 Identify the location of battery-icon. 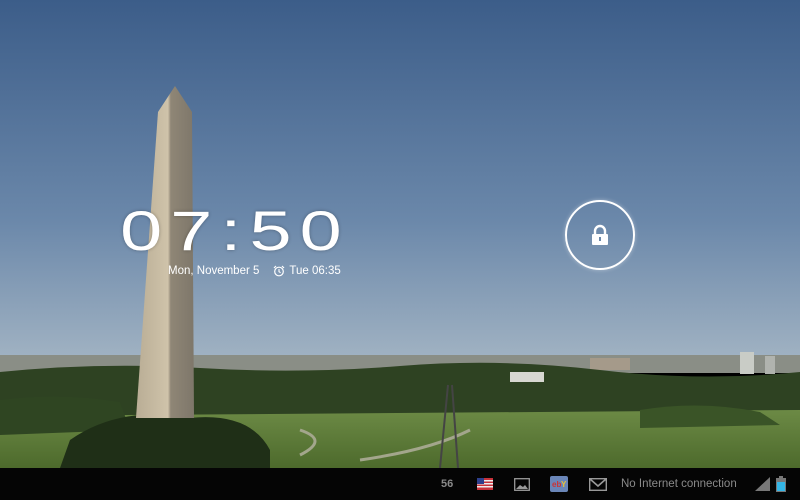
(781, 484).